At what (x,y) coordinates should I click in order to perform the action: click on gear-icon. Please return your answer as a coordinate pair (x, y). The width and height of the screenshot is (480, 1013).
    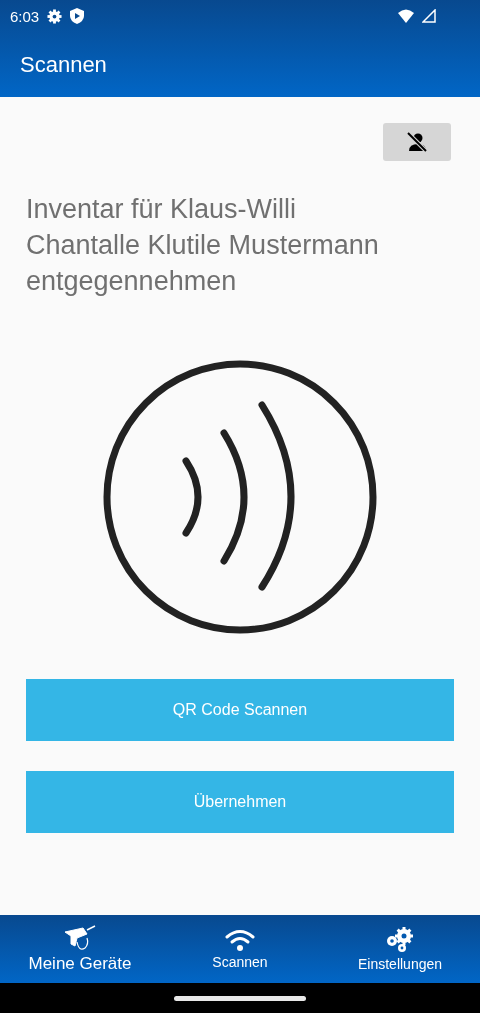
    Looking at the image, I should click on (55, 16).